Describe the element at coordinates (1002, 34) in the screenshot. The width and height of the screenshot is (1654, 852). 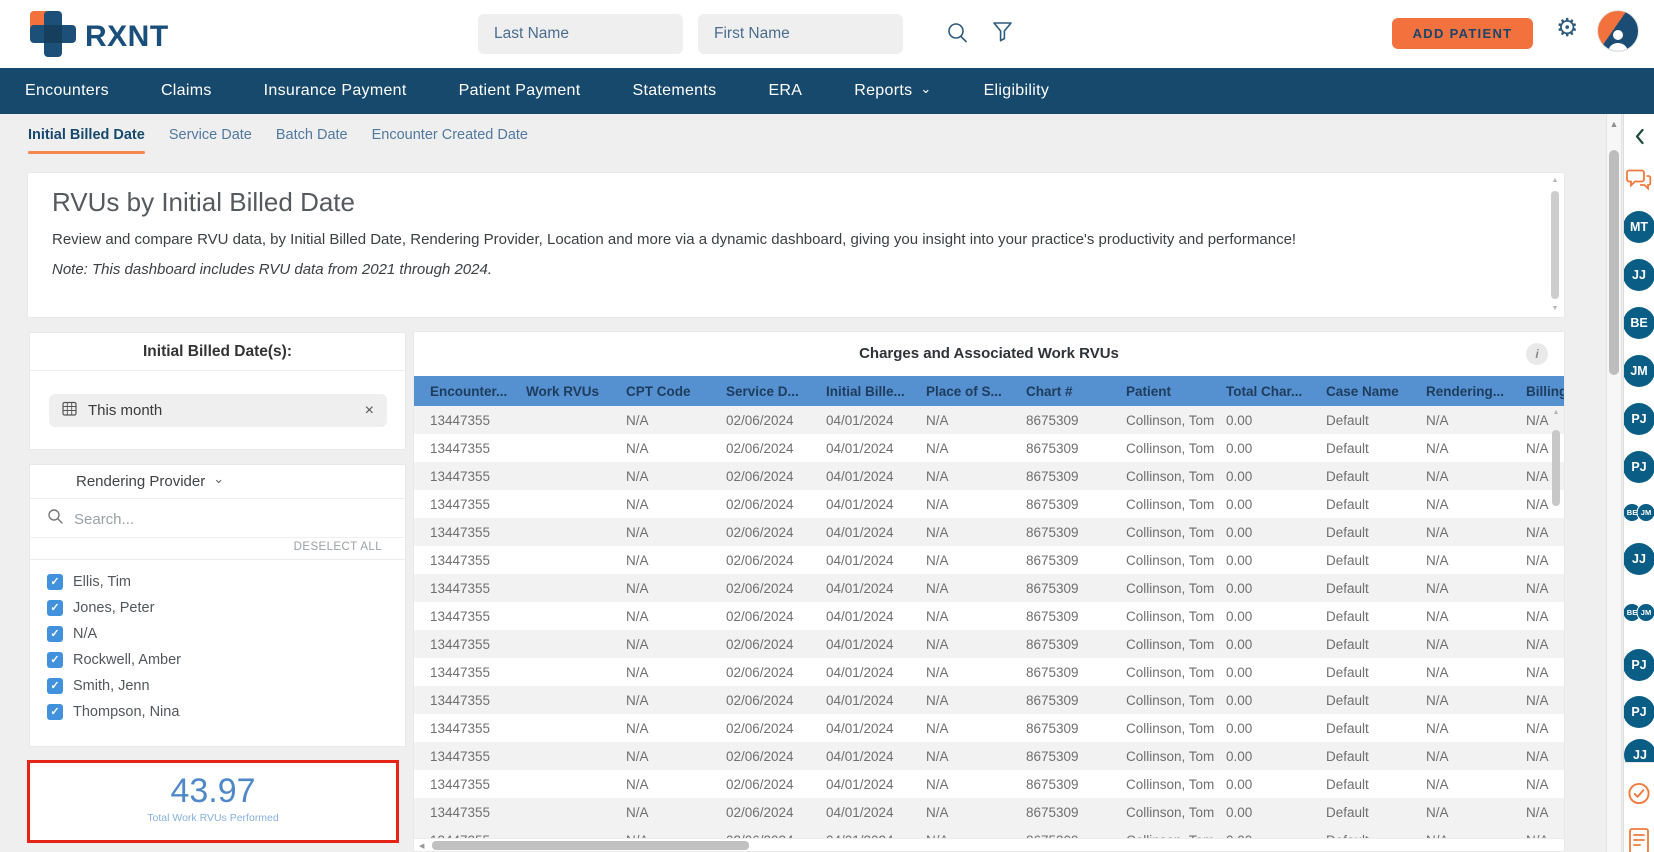
I see `filter-icon` at that location.